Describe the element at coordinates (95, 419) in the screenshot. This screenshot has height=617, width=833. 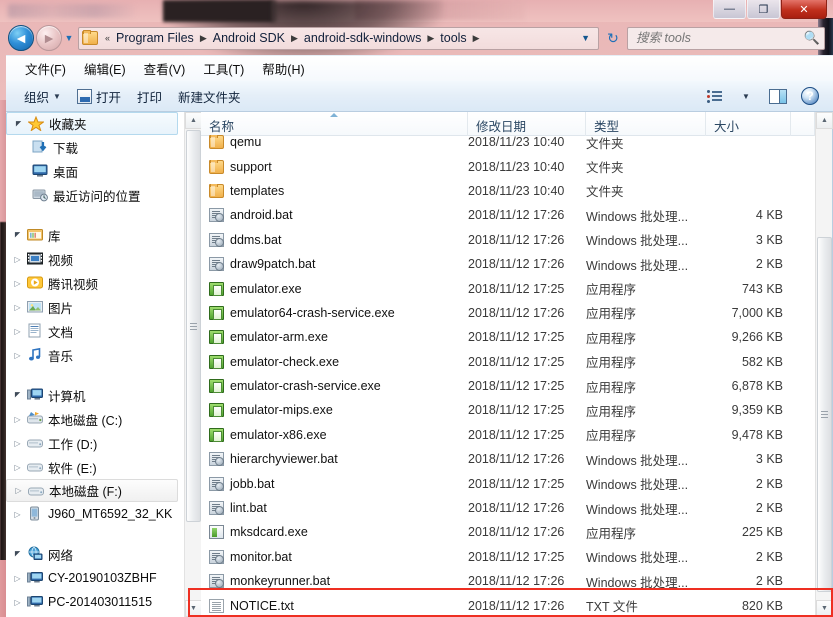
I see `sidebar-item-本地磁盘 (C:): ▷ 本地磁盘 (C:)` at that location.